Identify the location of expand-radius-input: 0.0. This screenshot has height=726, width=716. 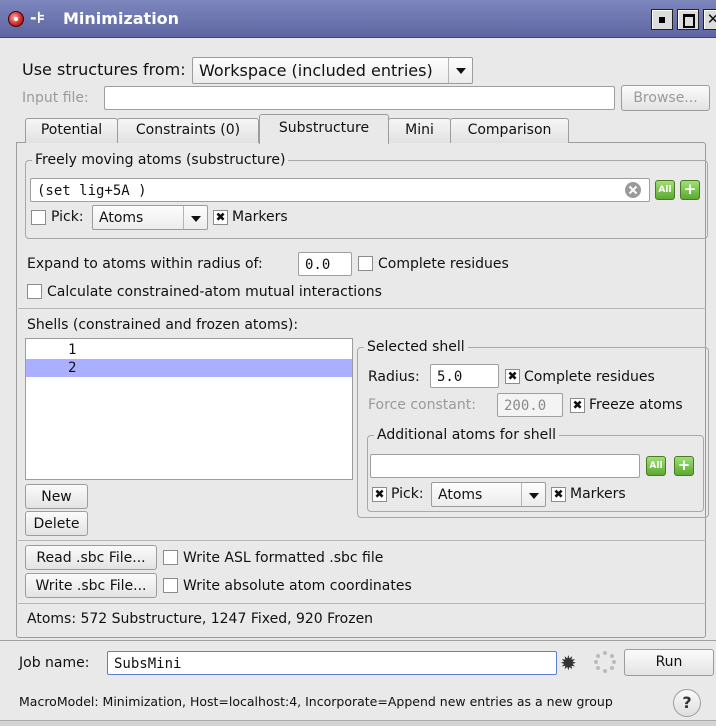
(325, 264).